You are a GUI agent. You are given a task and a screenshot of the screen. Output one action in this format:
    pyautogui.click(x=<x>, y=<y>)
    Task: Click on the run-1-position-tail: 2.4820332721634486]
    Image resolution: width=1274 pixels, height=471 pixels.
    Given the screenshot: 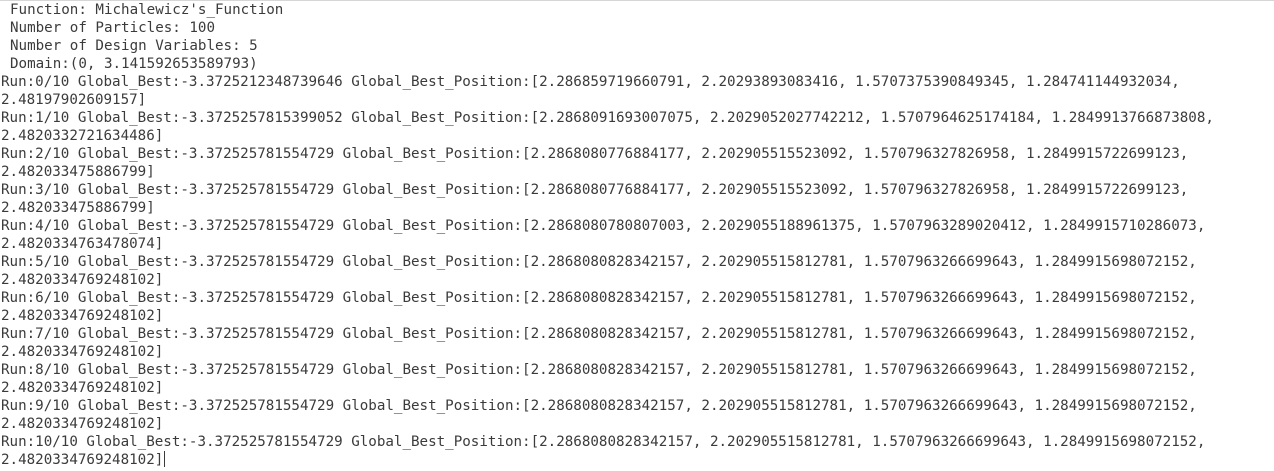 What is the action you would take?
    pyautogui.click(x=82, y=136)
    